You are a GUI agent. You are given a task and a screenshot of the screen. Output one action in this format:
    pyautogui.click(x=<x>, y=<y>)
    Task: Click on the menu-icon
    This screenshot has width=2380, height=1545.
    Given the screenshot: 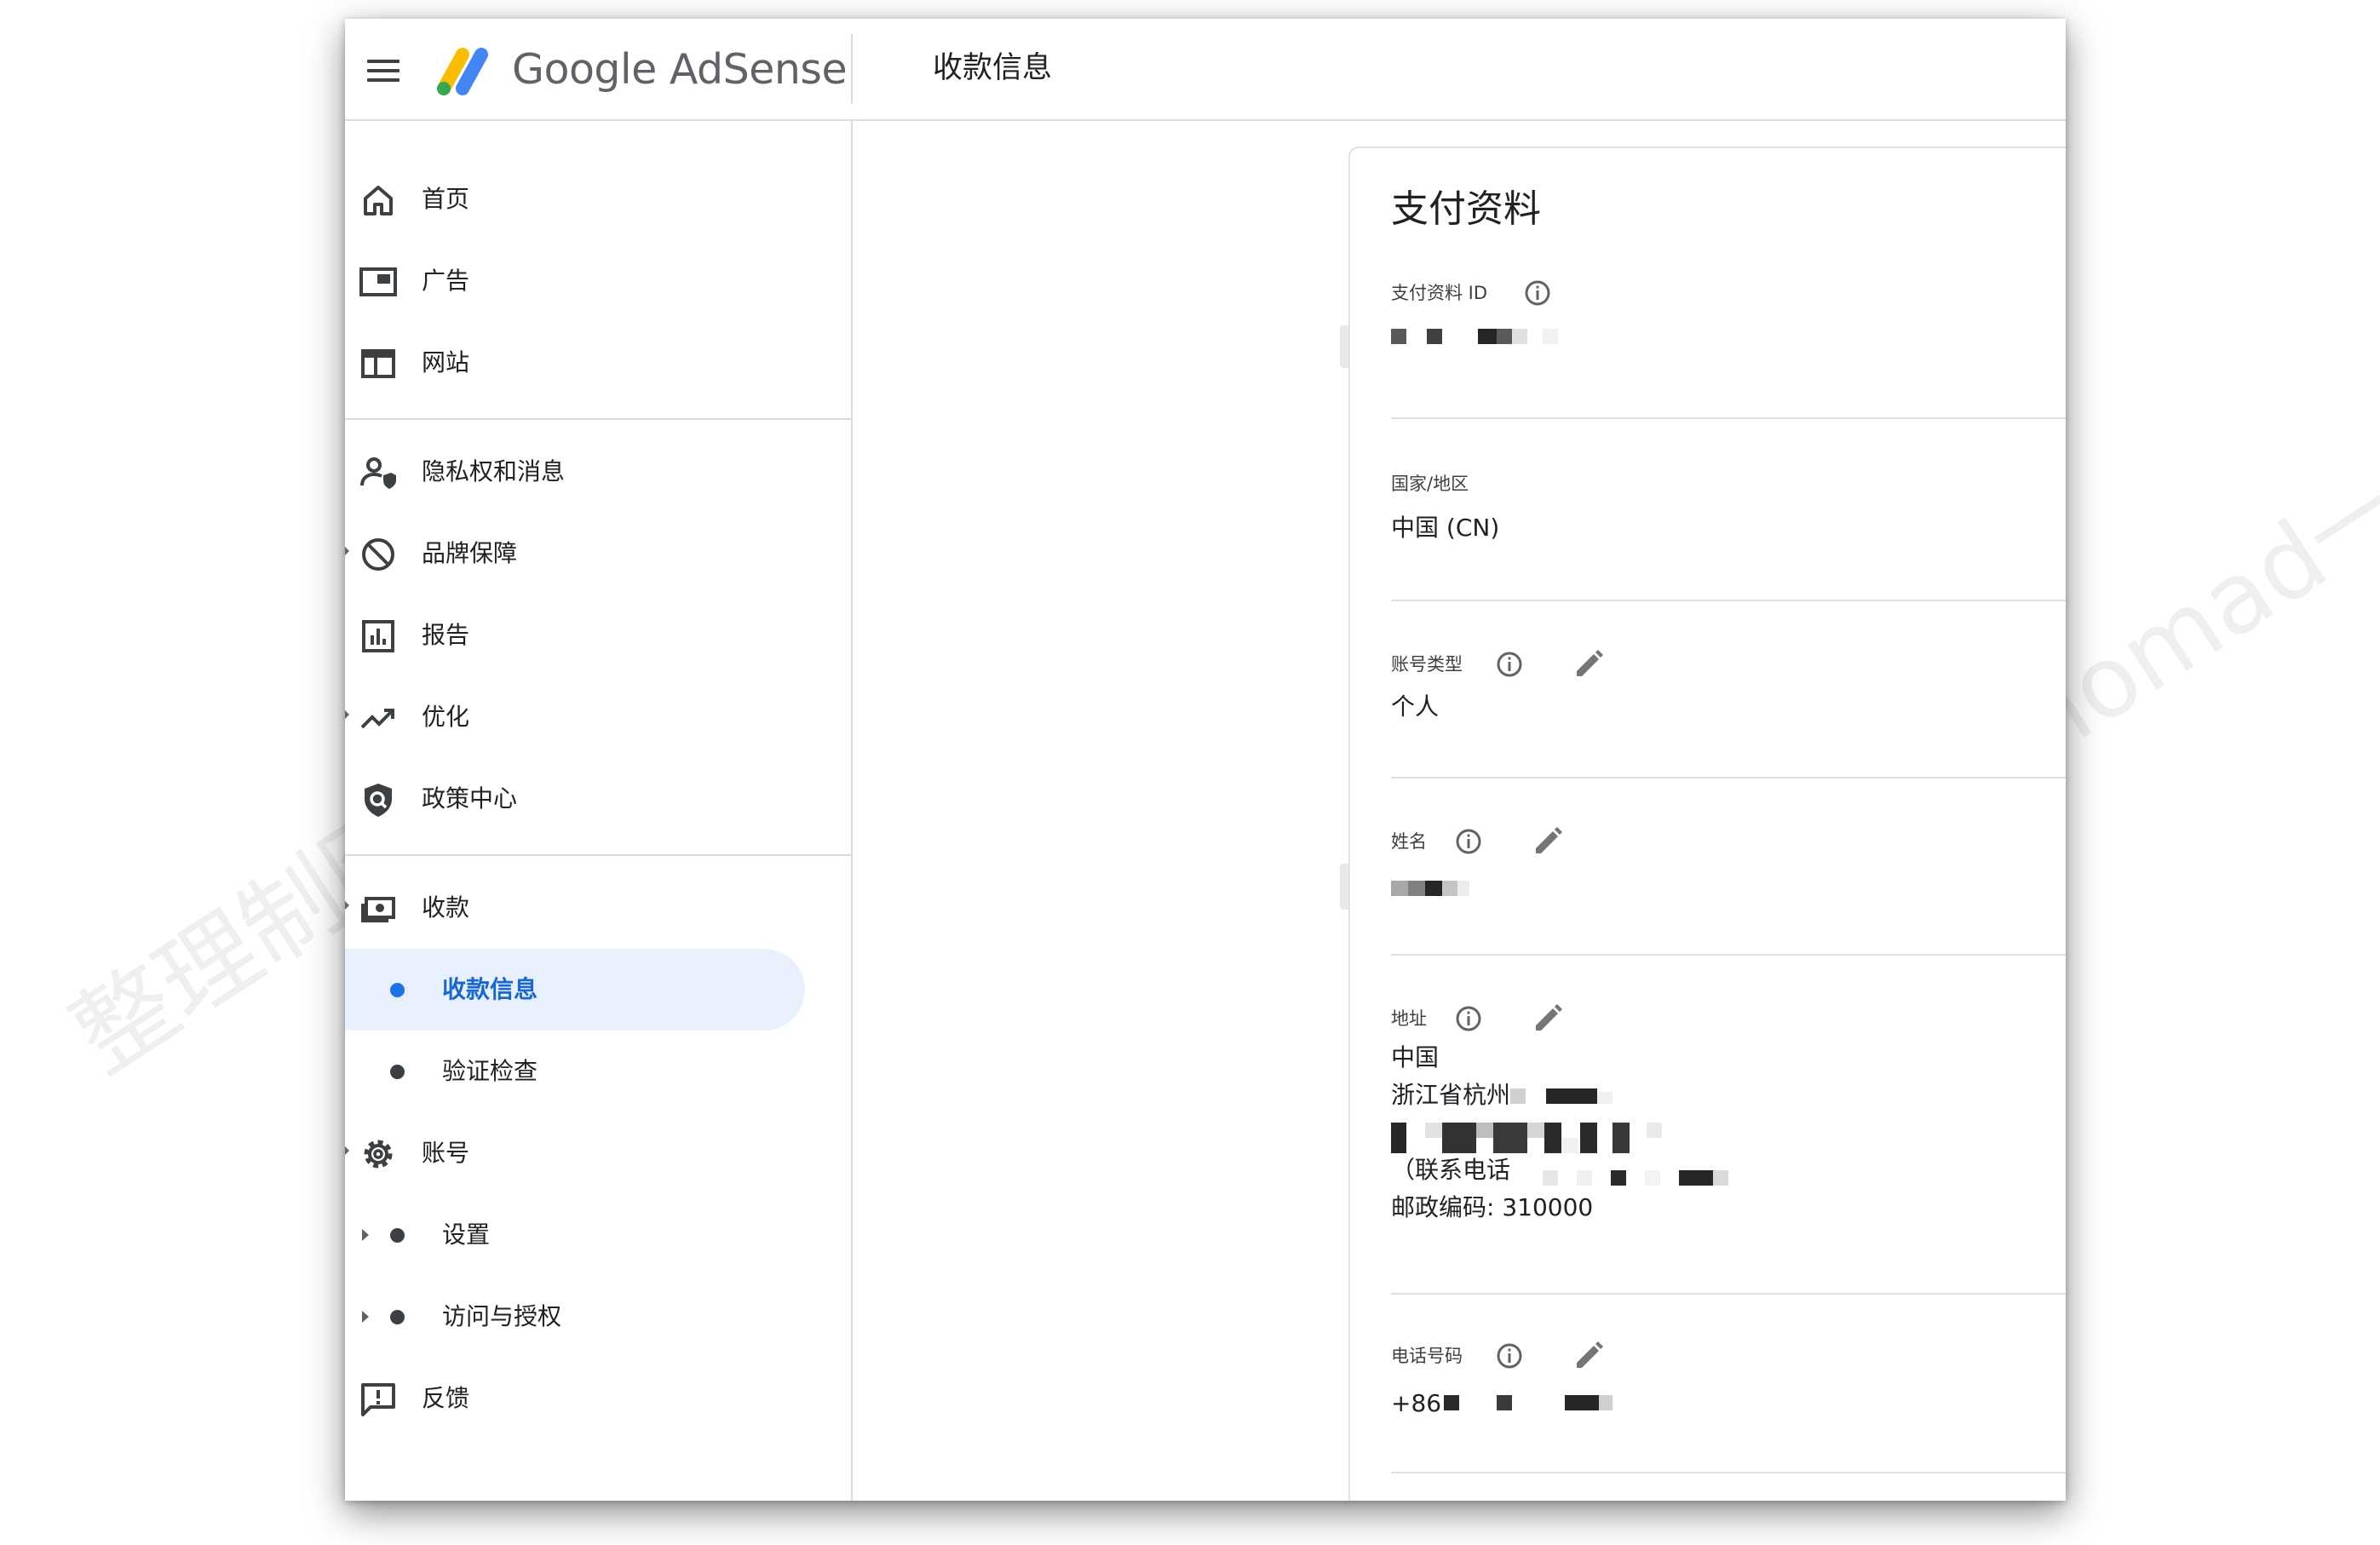 What is the action you would take?
    pyautogui.click(x=384, y=61)
    